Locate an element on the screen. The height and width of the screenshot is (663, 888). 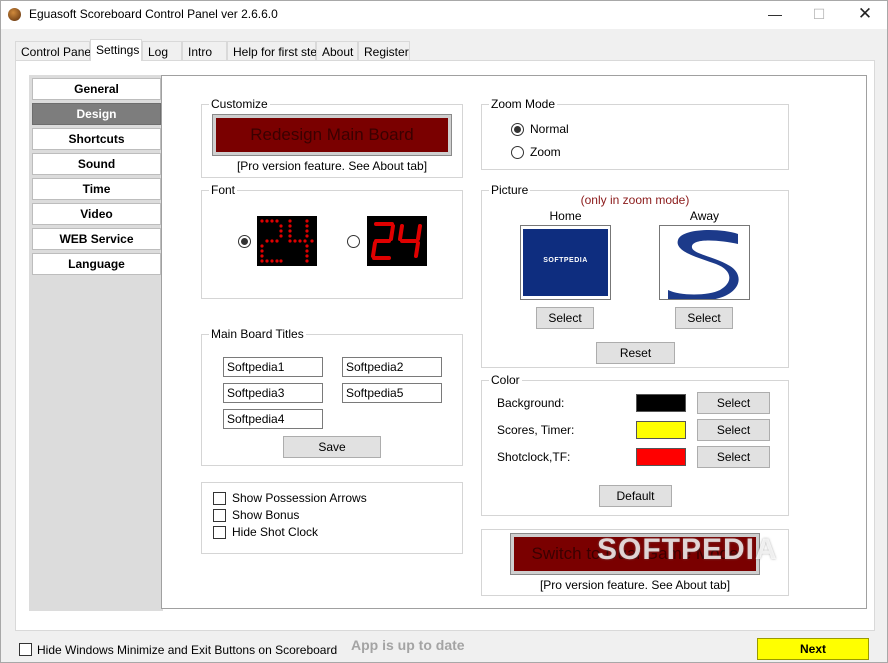
zoom-zoom-radio is located at coordinates (517, 152).